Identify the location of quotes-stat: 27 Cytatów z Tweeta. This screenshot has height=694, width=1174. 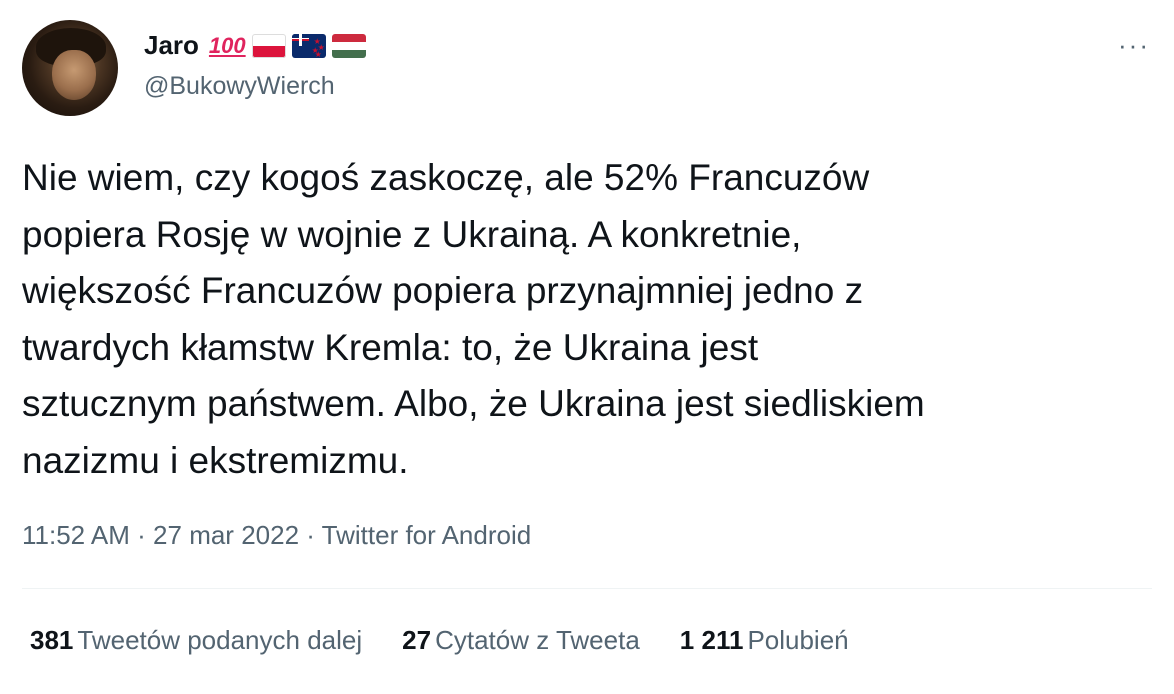
(521, 640).